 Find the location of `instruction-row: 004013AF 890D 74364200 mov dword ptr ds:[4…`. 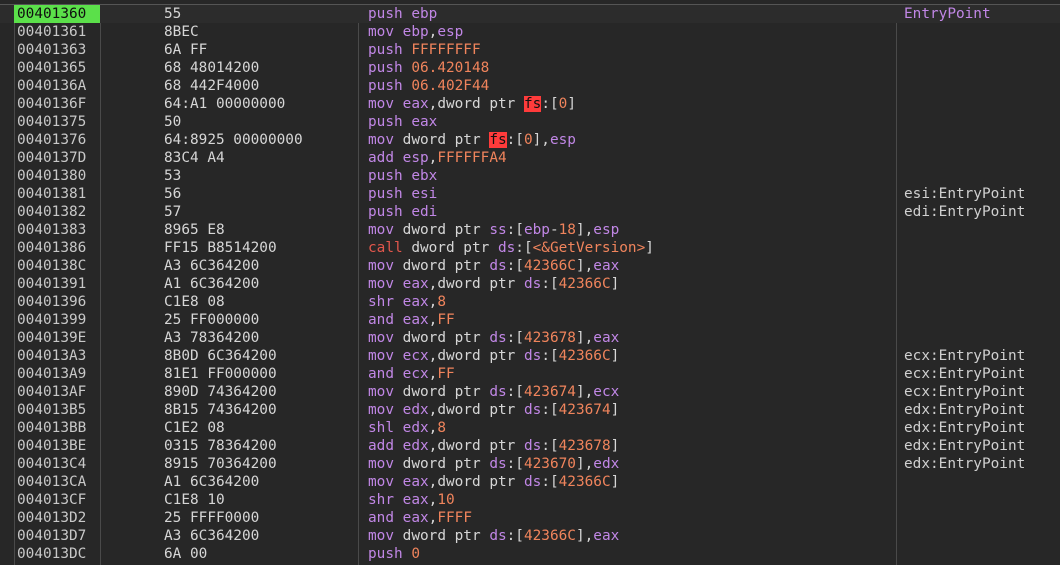

instruction-row: 004013AF 890D 74364200 mov dword ptr ds:[4… is located at coordinates (530, 392).